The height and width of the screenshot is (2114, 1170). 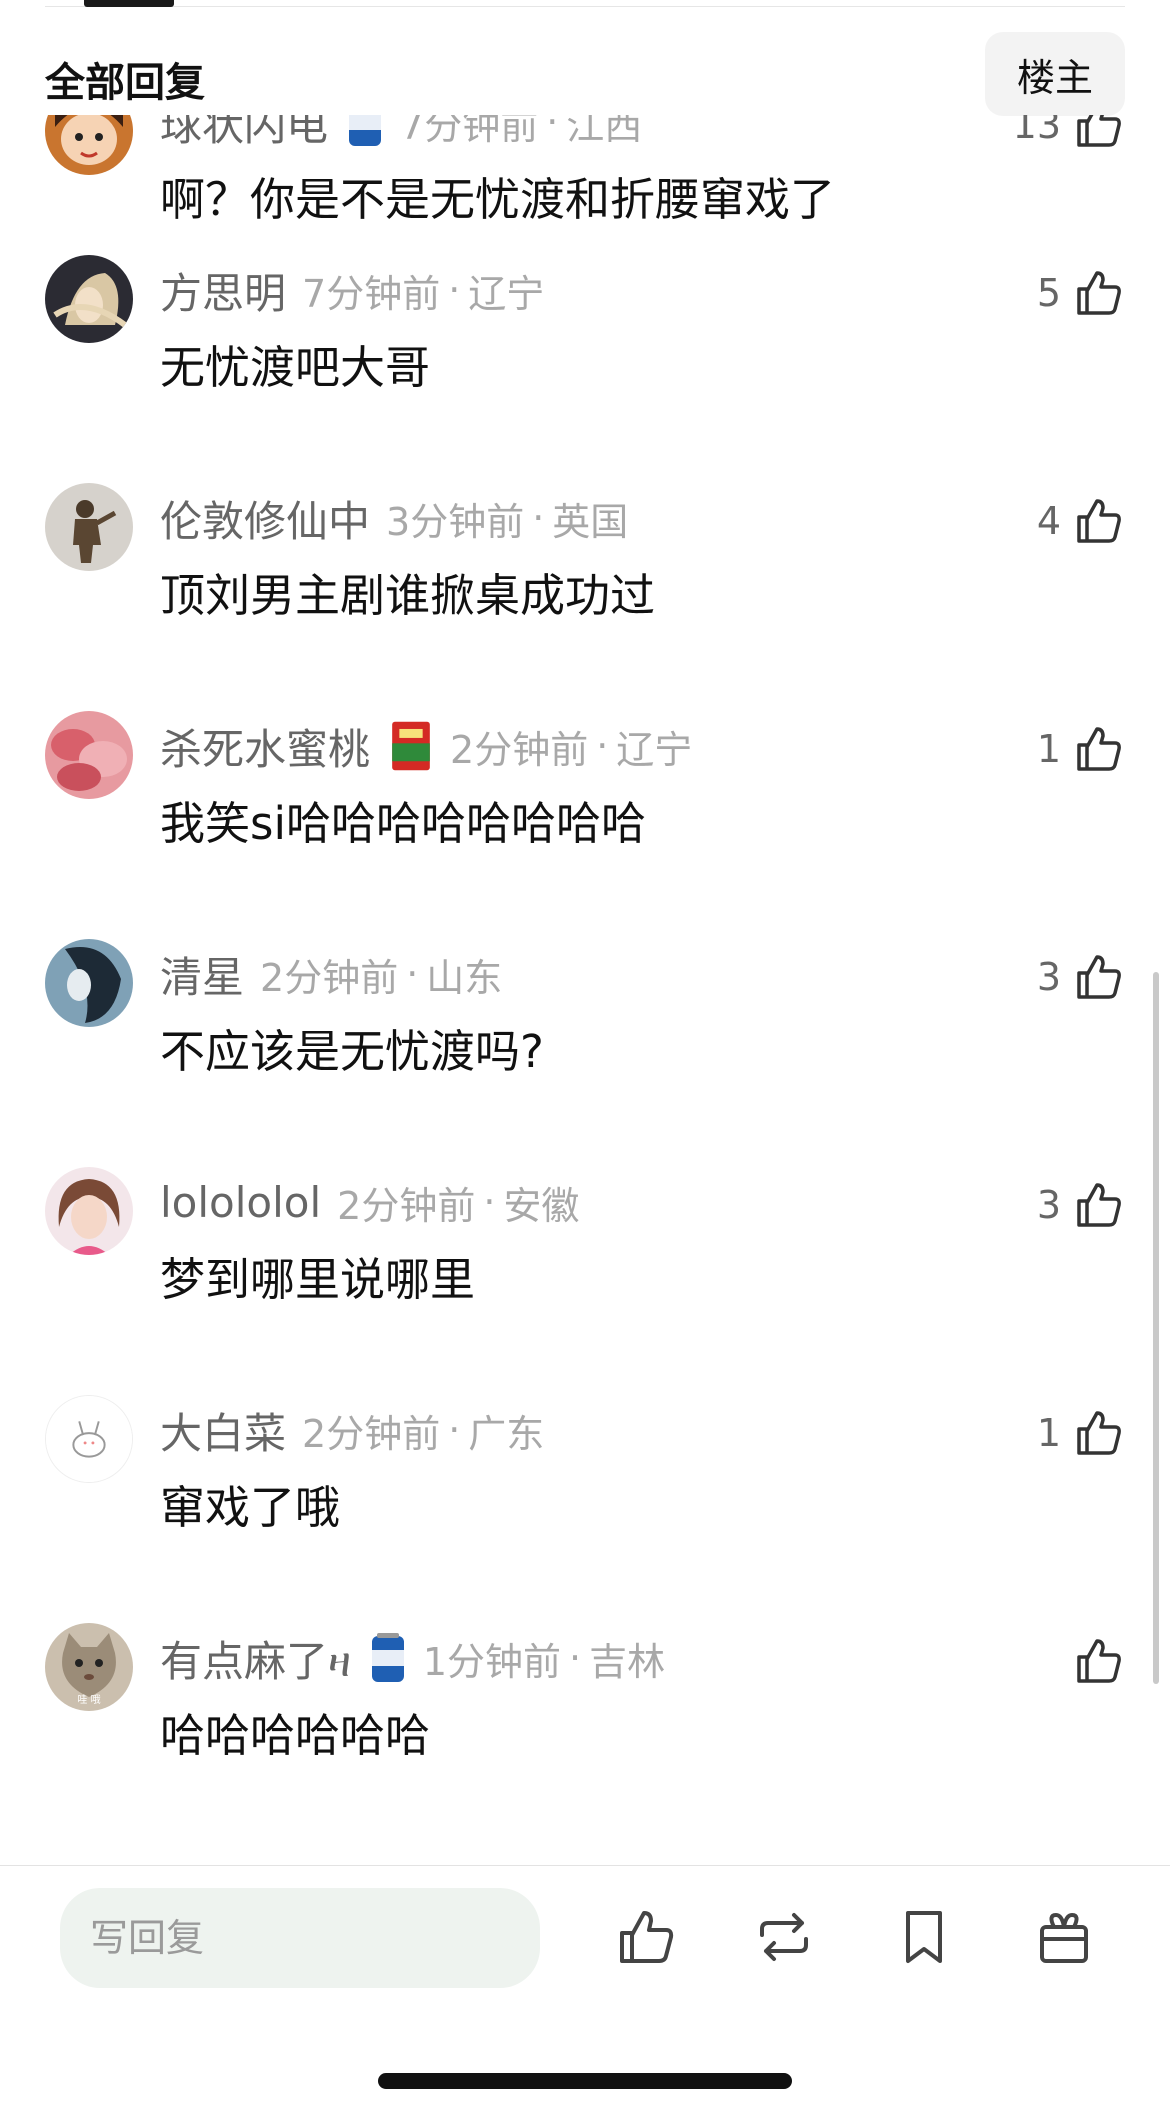 I want to click on dark-hair-avatar, so click(x=89, y=983).